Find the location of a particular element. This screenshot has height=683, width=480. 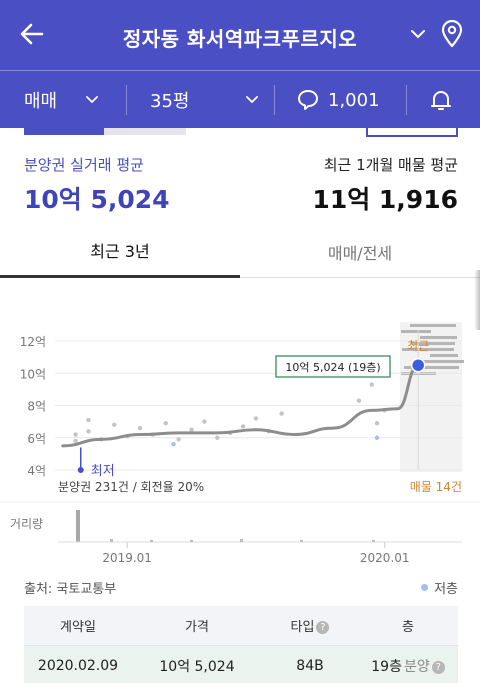

y-tick-label: 6억 is located at coordinates (36, 439).